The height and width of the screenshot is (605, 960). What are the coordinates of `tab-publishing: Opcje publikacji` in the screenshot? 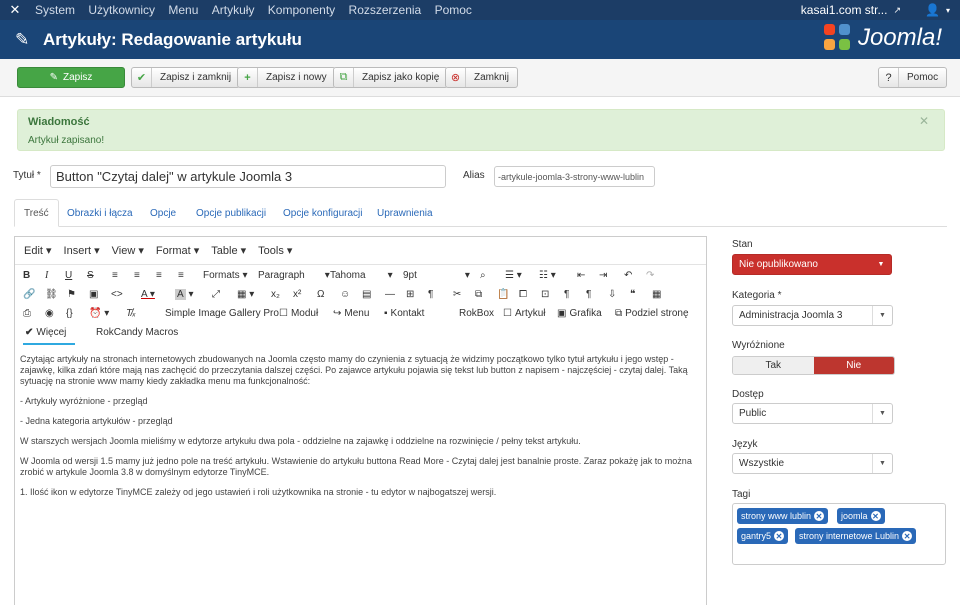 It's located at (231, 213).